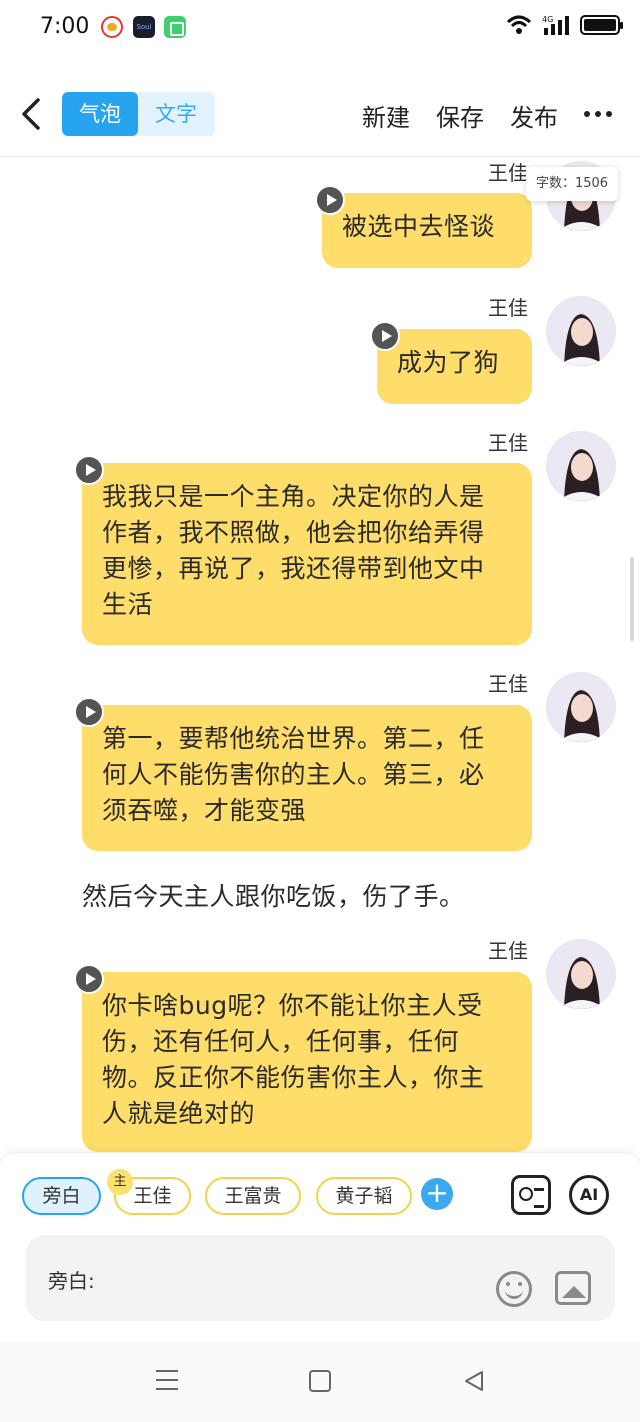 This screenshot has height=1422, width=640. What do you see at coordinates (534, 115) in the screenshot?
I see `publish-button: 发布` at bounding box center [534, 115].